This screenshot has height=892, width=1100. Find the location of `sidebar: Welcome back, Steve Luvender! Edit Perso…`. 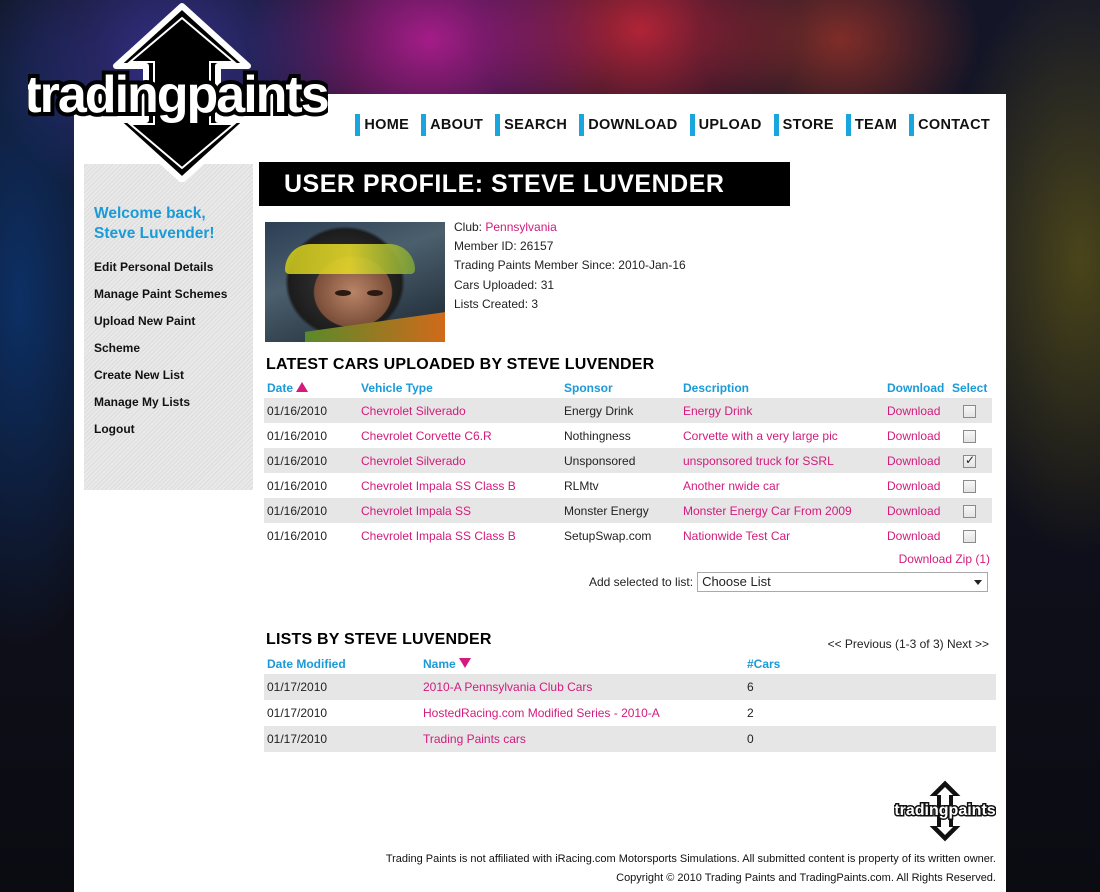

sidebar: Welcome back, Steve Luvender! Edit Perso… is located at coordinates (168, 327).